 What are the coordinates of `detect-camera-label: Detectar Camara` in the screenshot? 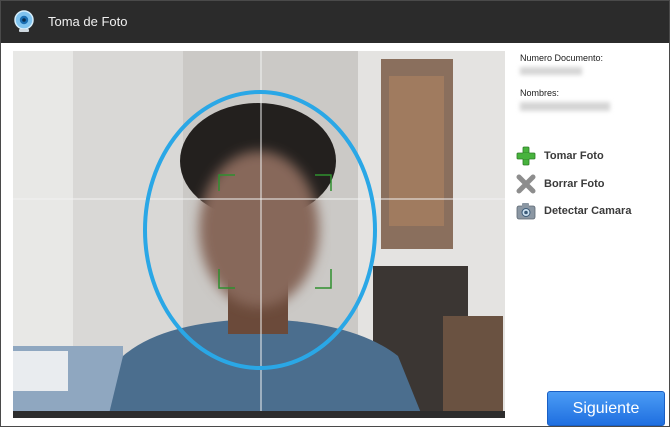 It's located at (588, 211).